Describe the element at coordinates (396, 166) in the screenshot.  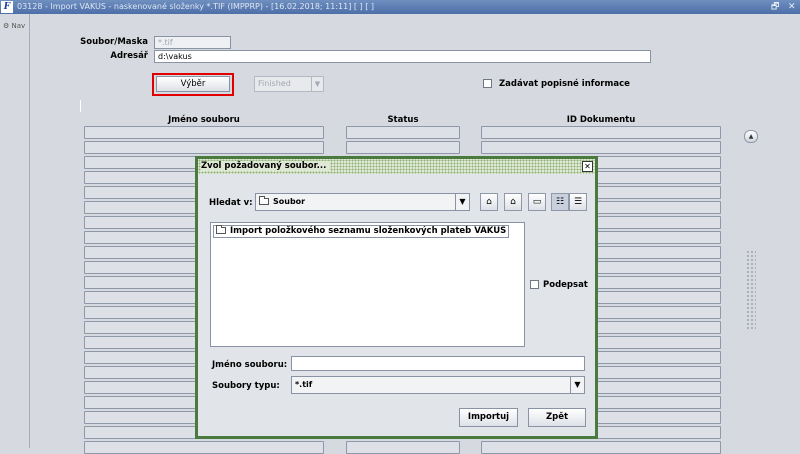
I see `dialog-titlebar: Zvol požadovaný soubor... ✕` at that location.